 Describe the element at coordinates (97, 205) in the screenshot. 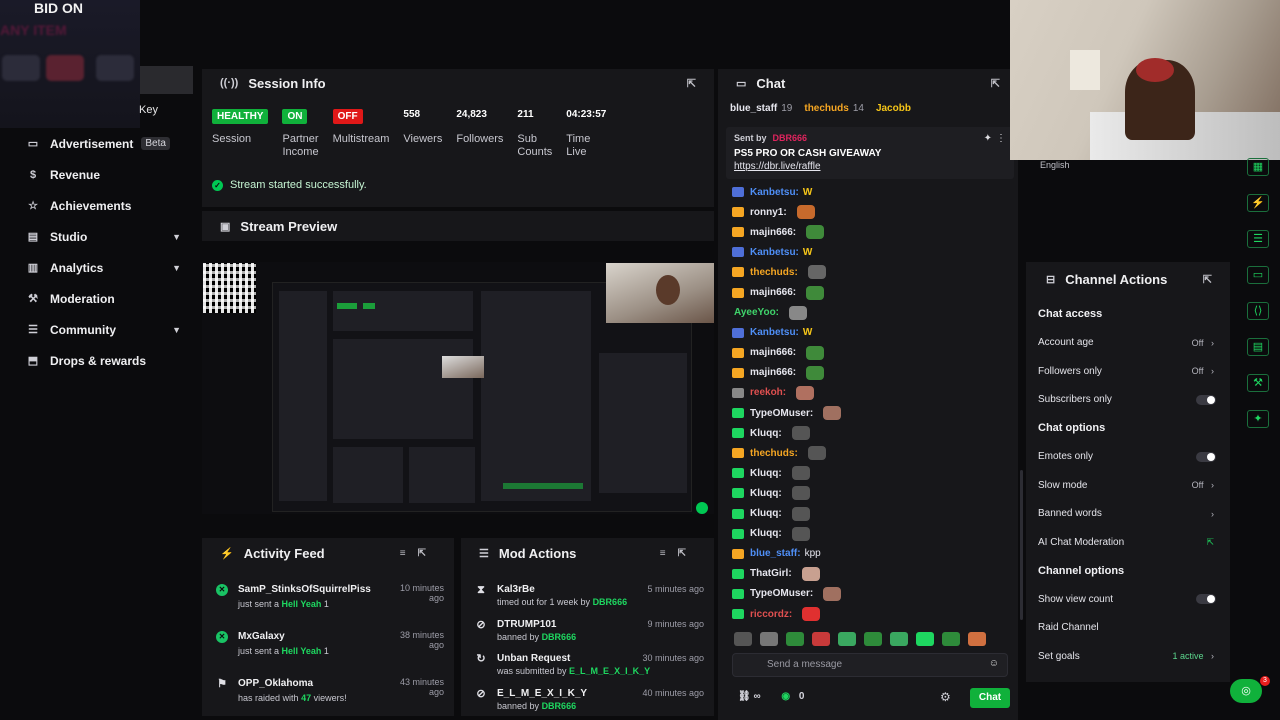

I see `sidebar-item-achievements: ☆ Achievements` at that location.